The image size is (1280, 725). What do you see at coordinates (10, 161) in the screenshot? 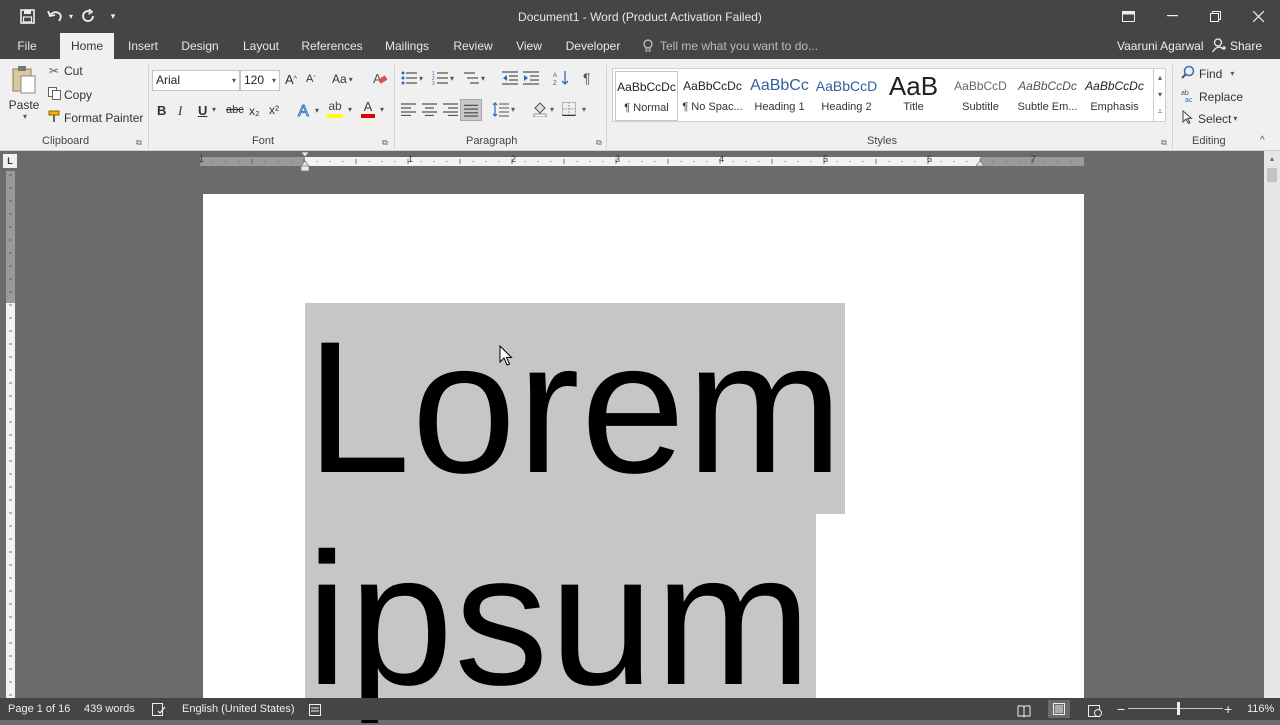
I see `tab-selector-icon: L` at bounding box center [10, 161].